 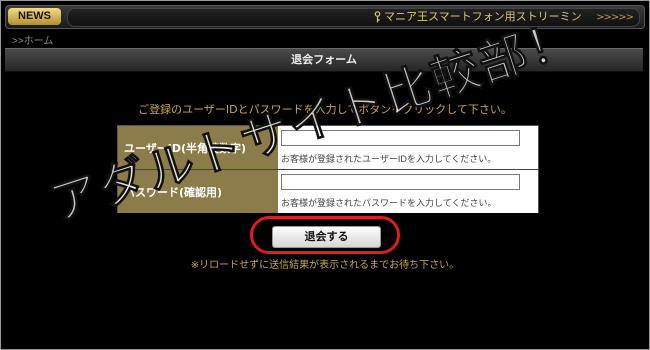 I want to click on user-id-hint: お客様が登録されたユーザーIDを入力してください。, so click(x=389, y=159).